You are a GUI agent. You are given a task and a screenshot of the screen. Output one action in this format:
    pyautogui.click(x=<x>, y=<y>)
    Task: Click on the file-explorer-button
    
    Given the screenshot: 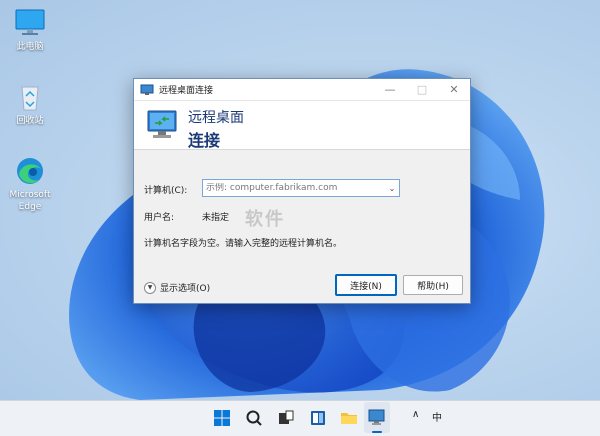 What is the action you would take?
    pyautogui.click(x=349, y=418)
    